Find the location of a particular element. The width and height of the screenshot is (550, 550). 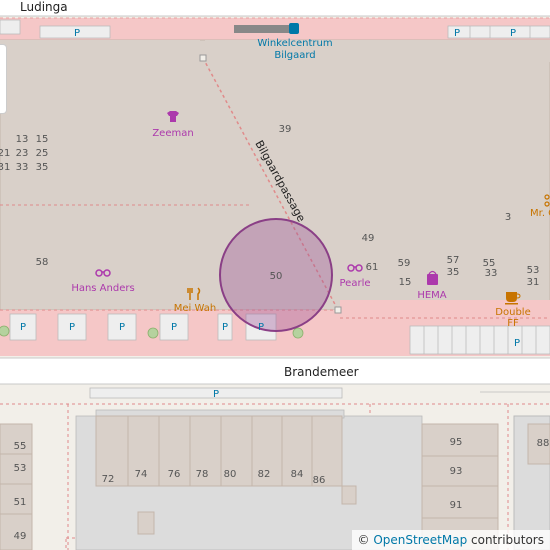

attribution-suffix: contributors is located at coordinates (507, 540).